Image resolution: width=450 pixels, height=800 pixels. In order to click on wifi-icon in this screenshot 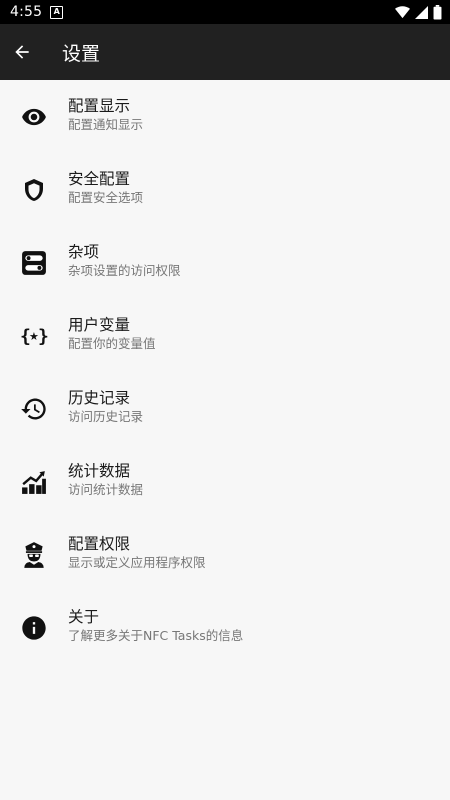, I will do `click(402, 11)`.